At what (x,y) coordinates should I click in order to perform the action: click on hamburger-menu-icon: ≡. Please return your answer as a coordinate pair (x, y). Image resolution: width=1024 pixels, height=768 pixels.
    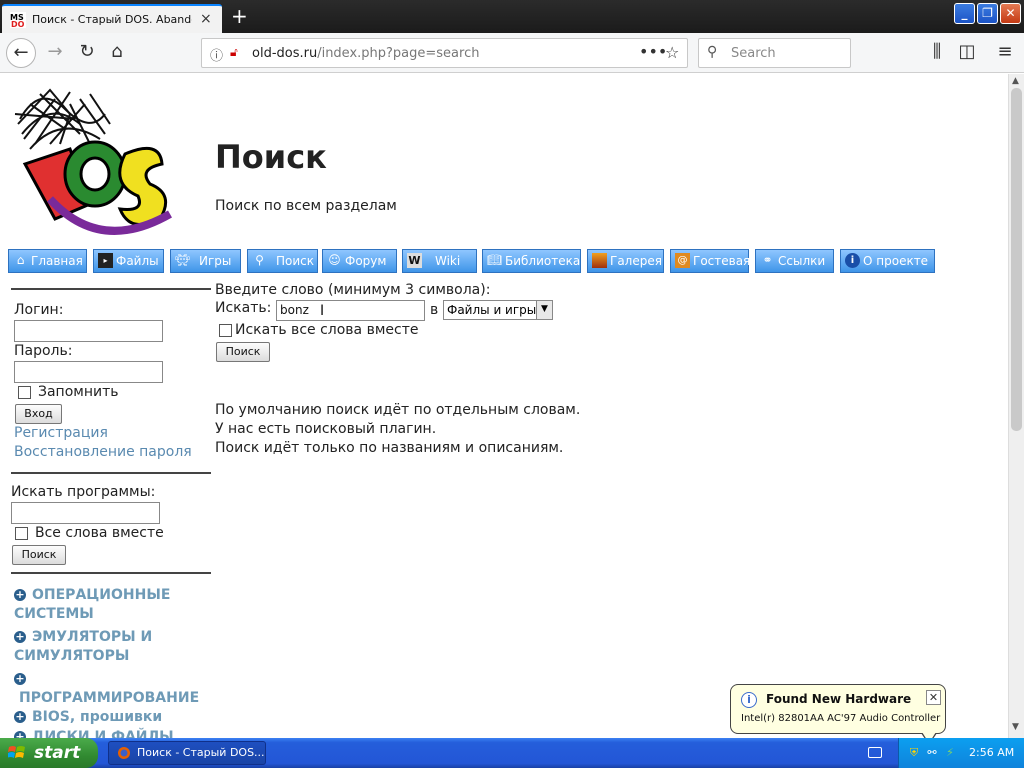
    Looking at the image, I should click on (1005, 53).